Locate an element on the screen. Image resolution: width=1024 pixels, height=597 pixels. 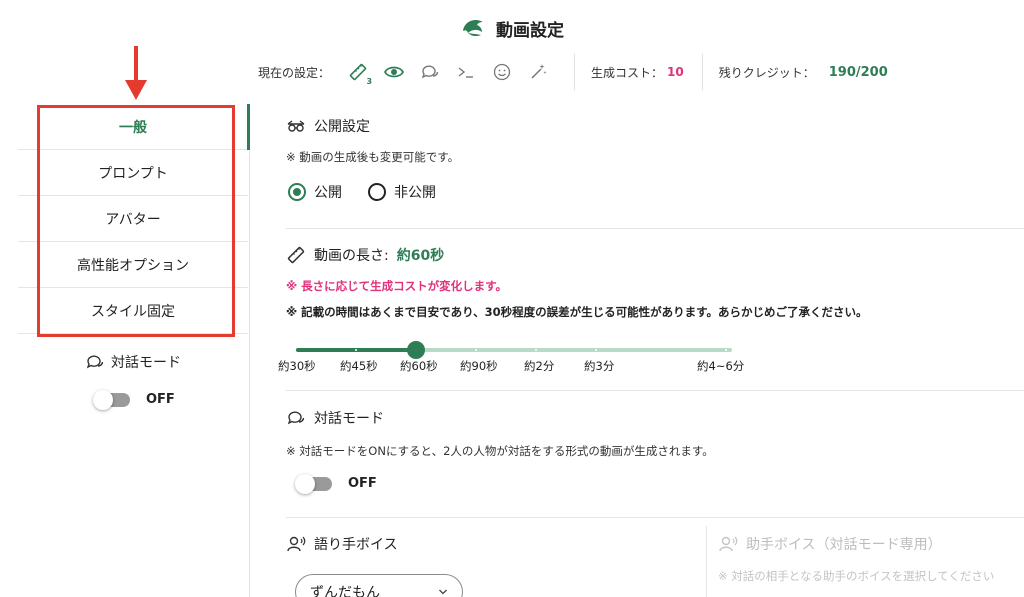
sidebar-dialog-label: 対話モード is located at coordinates (146, 363).